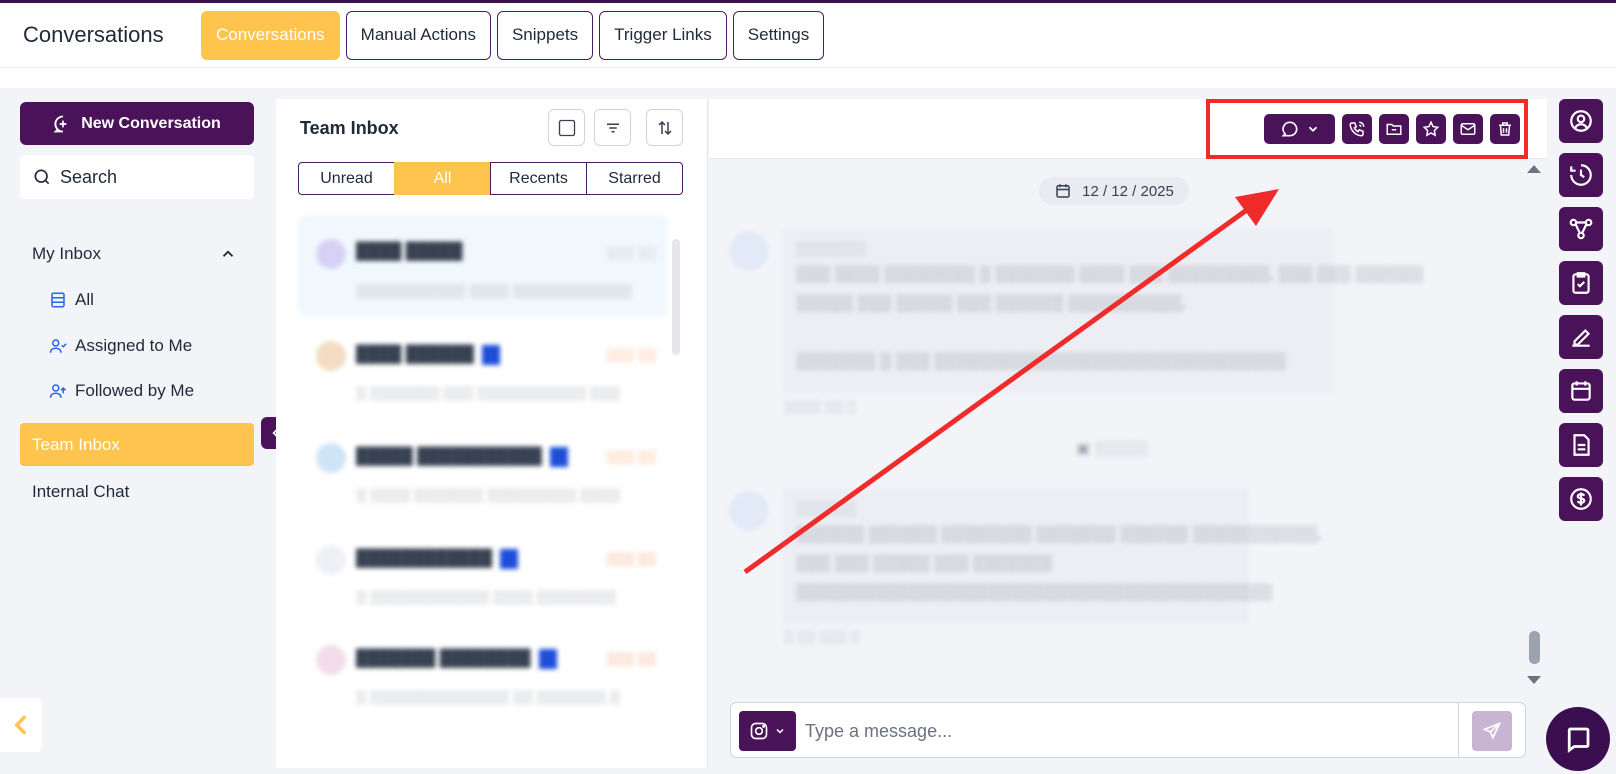 The width and height of the screenshot is (1616, 774). I want to click on sidebar-item-internal-chat: Internal Chat, so click(80, 492).